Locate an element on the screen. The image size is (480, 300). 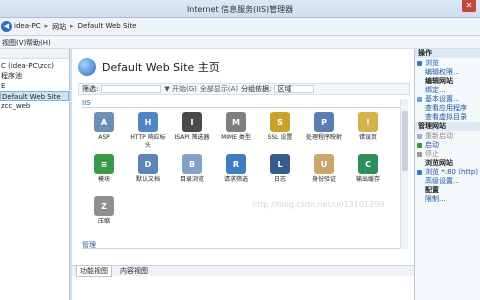
logging-icon: L is located at coordinates (280, 164).